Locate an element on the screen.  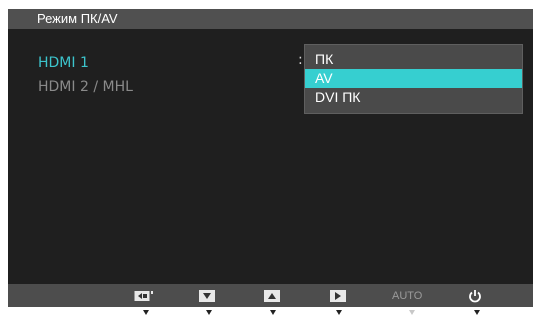
pointer-auto is located at coordinates (412, 312).